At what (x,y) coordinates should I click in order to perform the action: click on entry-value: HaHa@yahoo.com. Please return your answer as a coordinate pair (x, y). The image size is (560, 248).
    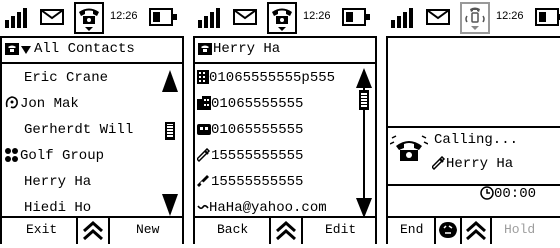
    Looking at the image, I should click on (268, 208).